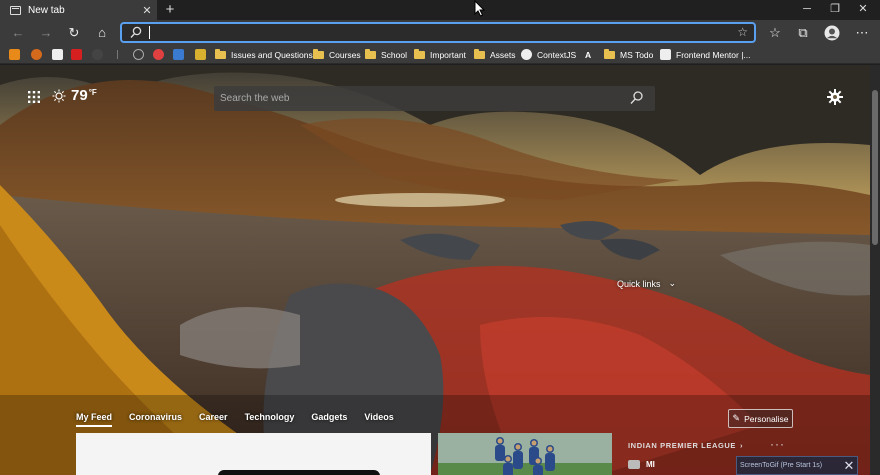 Image resolution: width=880 pixels, height=475 pixels. I want to click on weather-temperature: 79, so click(79, 95).